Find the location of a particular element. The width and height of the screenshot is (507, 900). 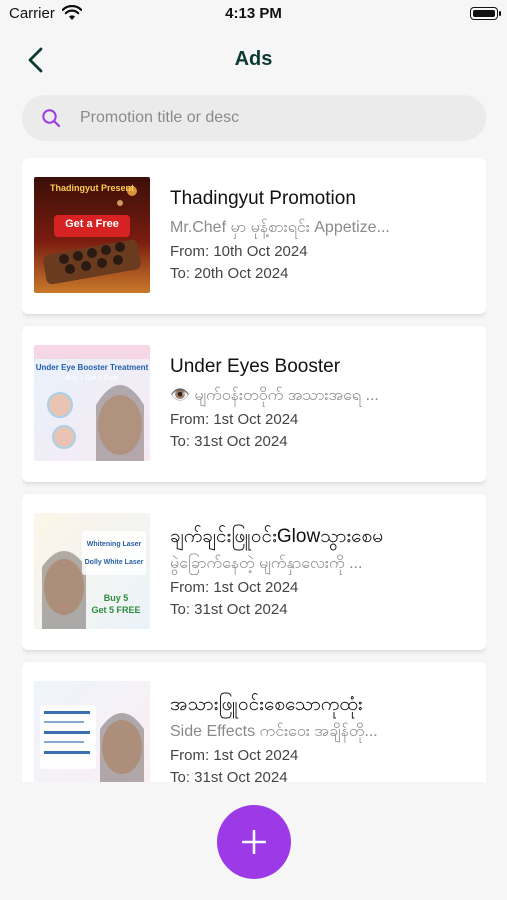

battery-icon is located at coordinates (484, 13).